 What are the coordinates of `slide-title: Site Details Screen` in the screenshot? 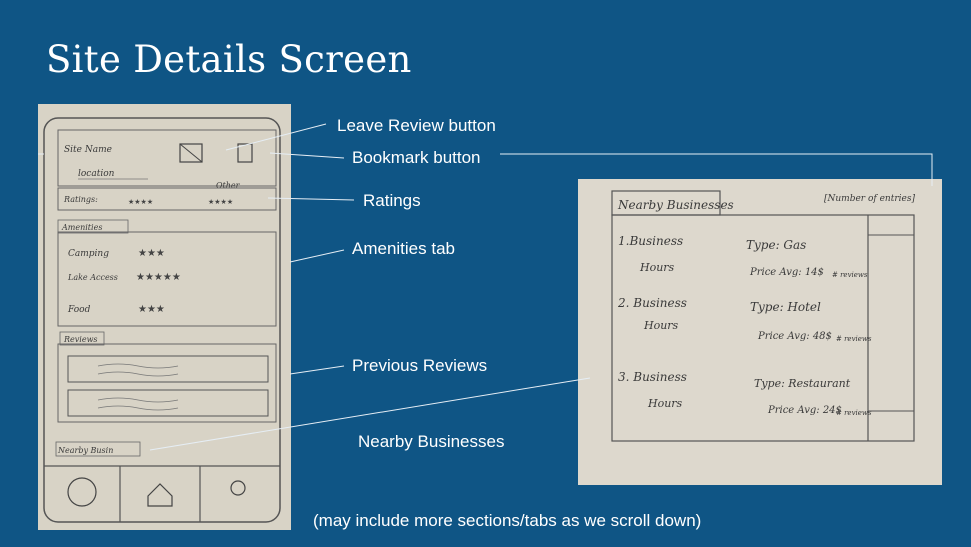 It's located at (229, 59).